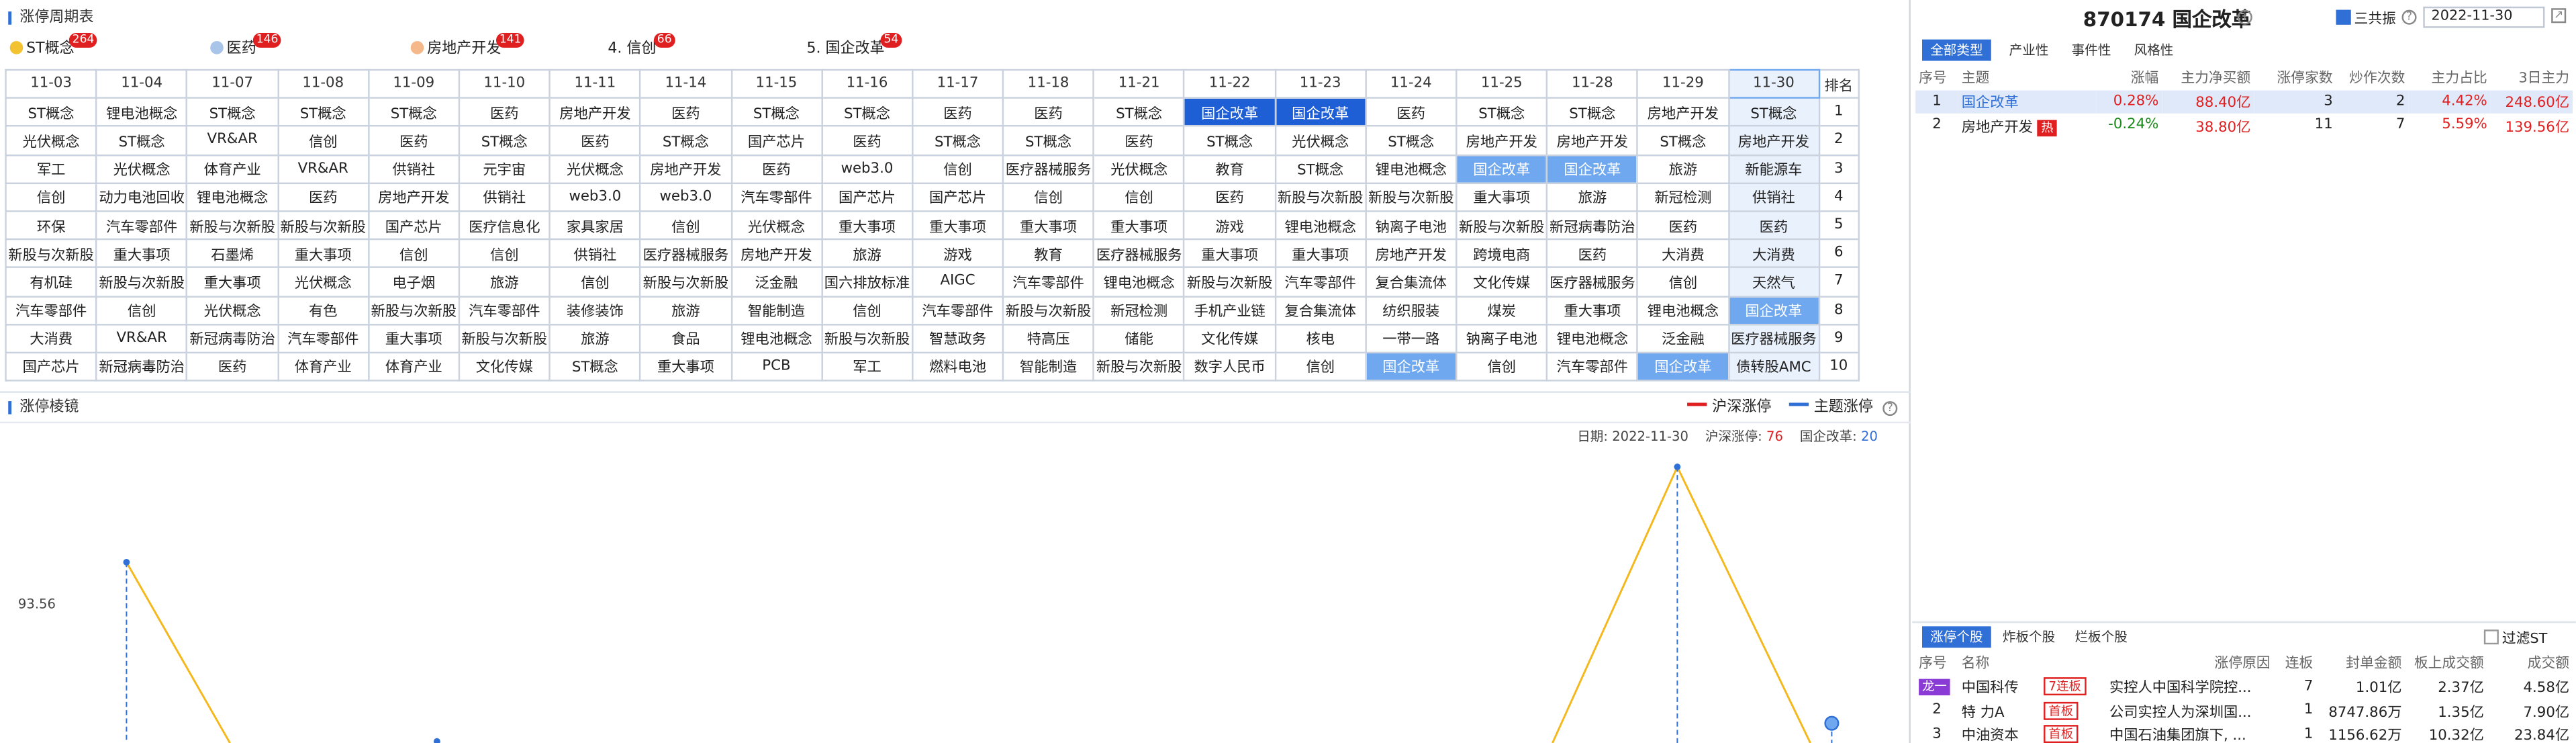 This screenshot has height=743, width=2576. I want to click on topic-tab-1: ST概念 264, so click(54, 47).